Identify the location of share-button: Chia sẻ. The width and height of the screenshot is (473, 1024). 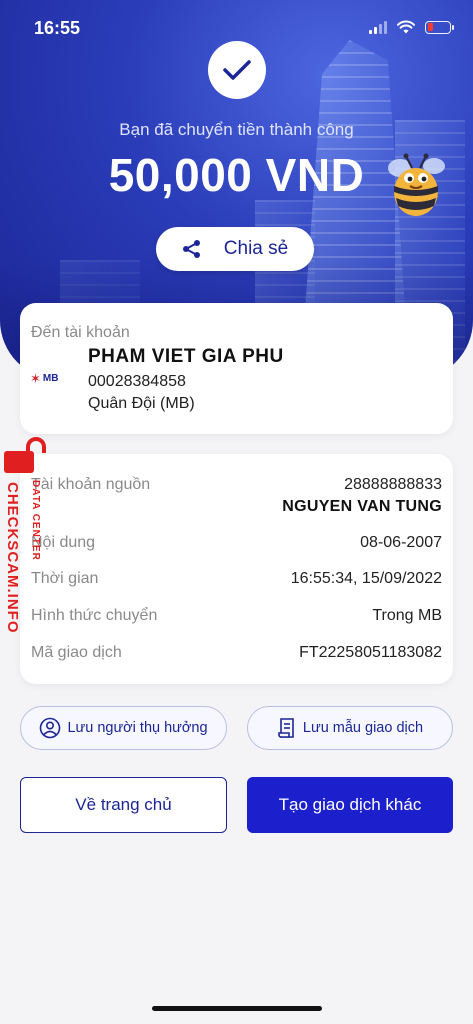
(235, 249).